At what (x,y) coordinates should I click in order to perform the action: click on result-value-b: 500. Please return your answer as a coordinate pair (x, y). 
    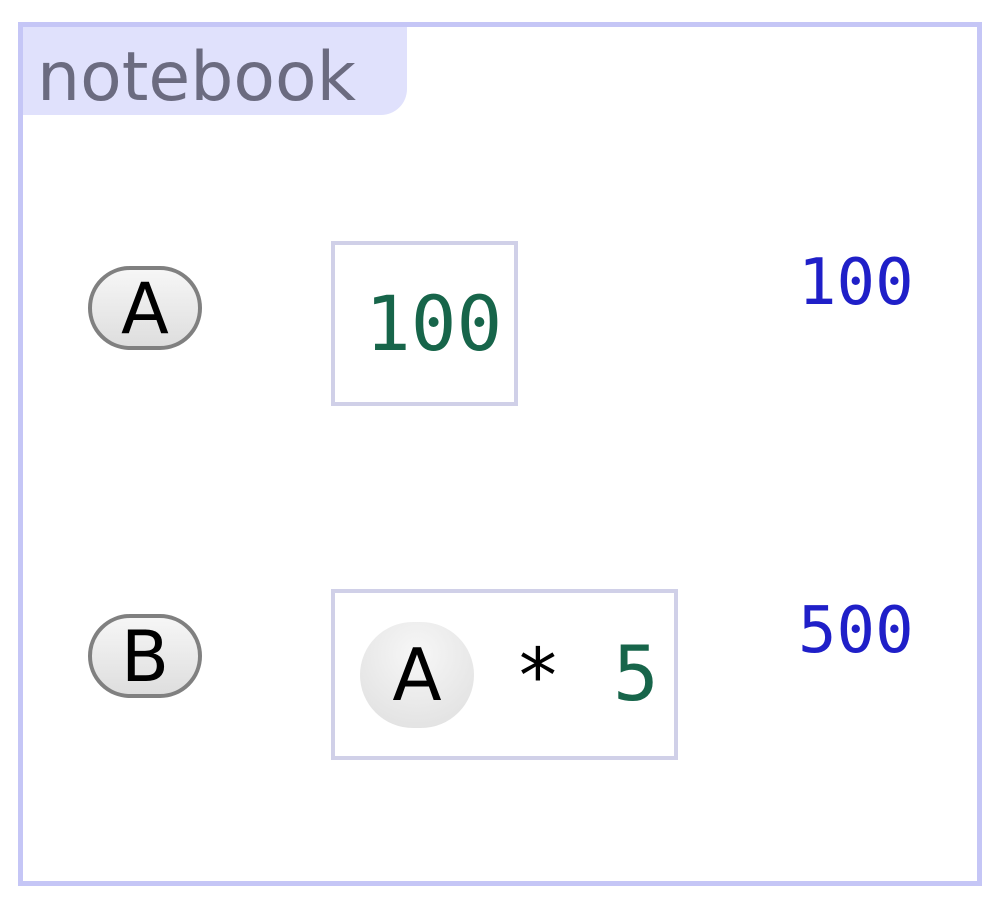
    Looking at the image, I should click on (856, 631).